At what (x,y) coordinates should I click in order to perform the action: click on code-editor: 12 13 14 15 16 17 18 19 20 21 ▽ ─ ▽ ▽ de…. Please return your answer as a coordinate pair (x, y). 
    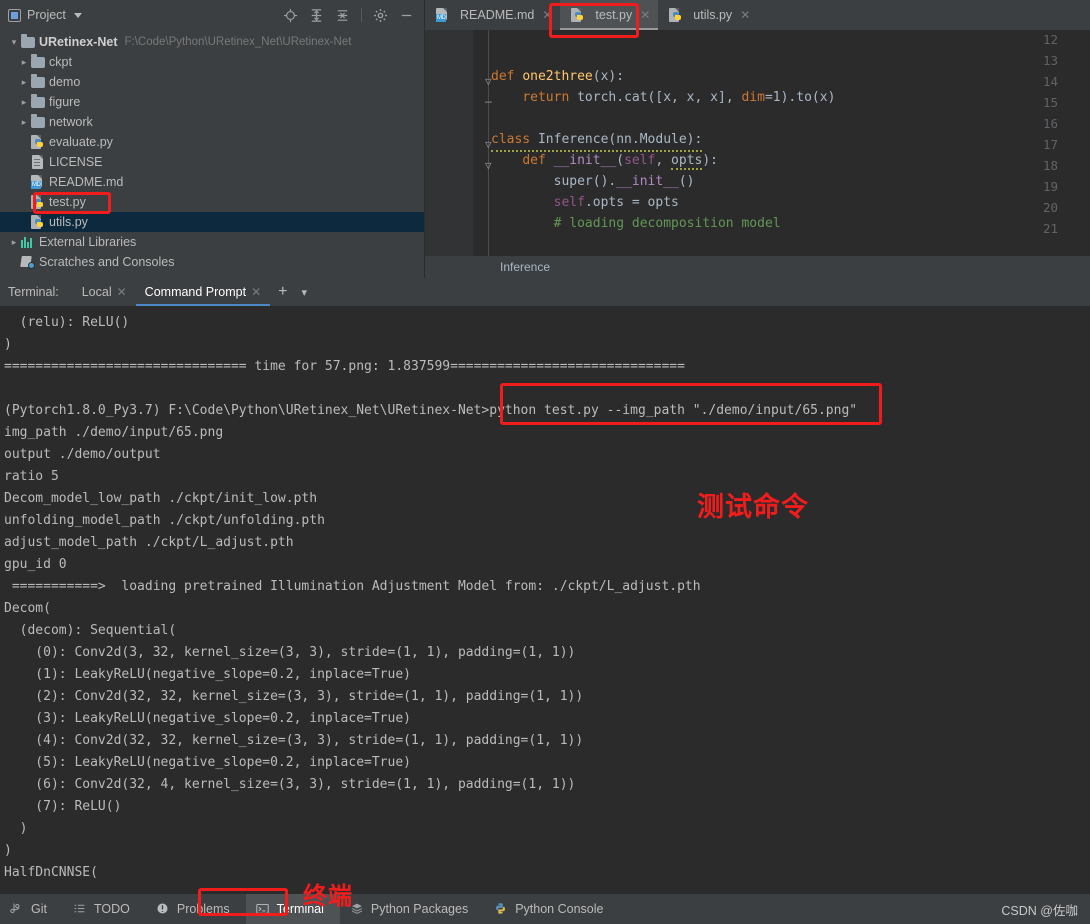
    Looking at the image, I should click on (757, 143).